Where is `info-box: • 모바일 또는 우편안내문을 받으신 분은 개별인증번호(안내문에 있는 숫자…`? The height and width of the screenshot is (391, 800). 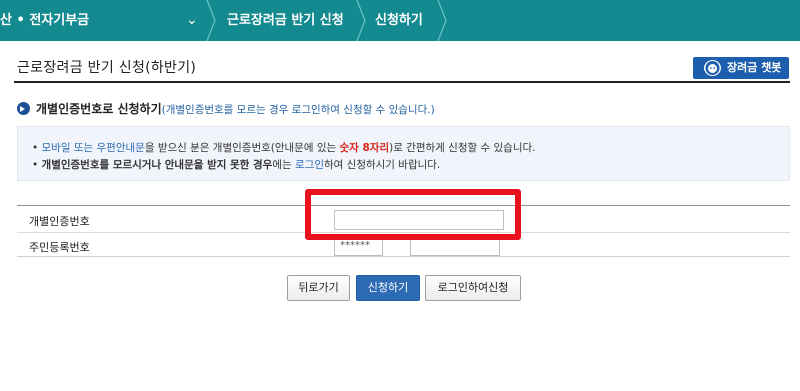 info-box: • 모바일 또는 우편안내문을 받으신 분은 개별인증번호(안내문에 있는 숫자… is located at coordinates (403, 153).